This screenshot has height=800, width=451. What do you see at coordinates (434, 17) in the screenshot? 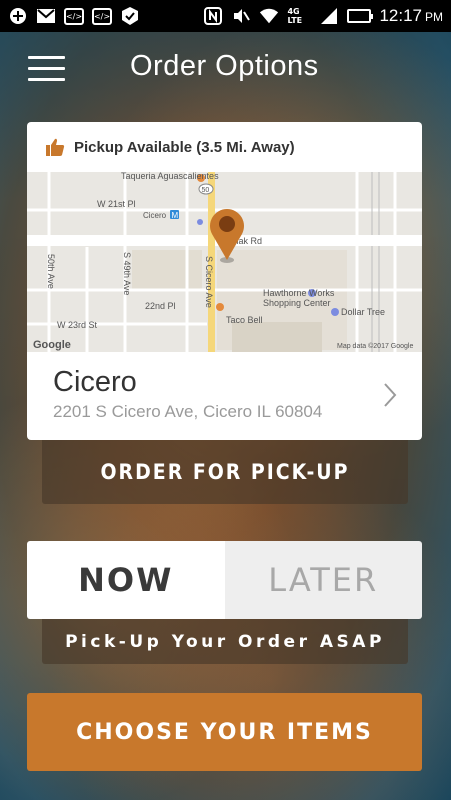
I see `clock-ampm: PM` at bounding box center [434, 17].